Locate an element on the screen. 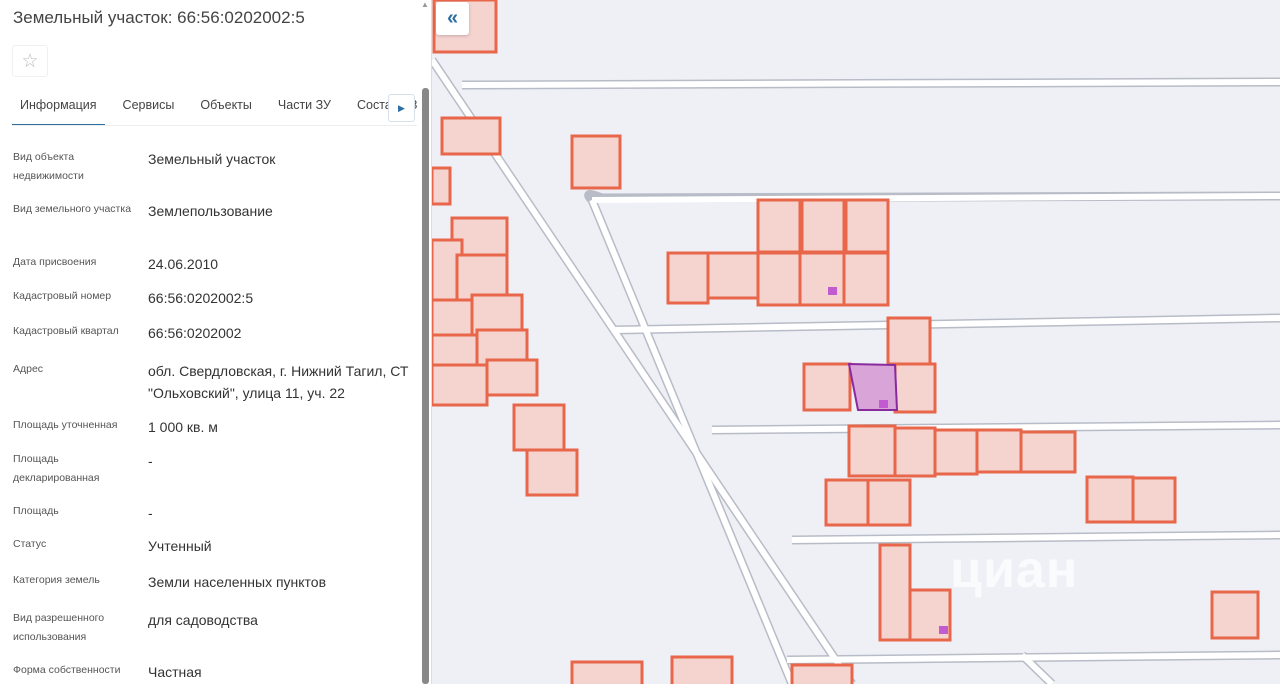  field-value: Частная is located at coordinates (175, 672).